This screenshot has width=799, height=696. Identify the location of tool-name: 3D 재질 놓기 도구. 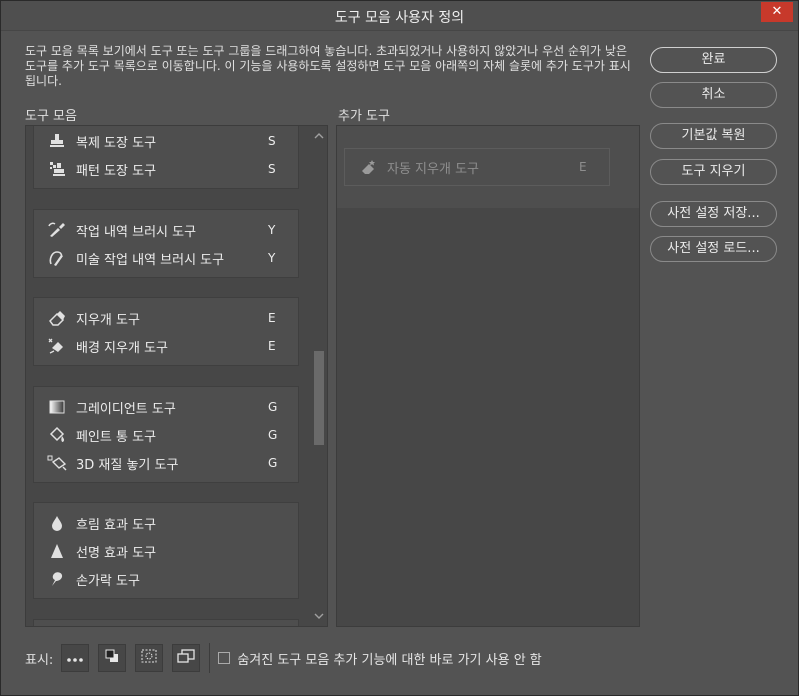
(127, 465).